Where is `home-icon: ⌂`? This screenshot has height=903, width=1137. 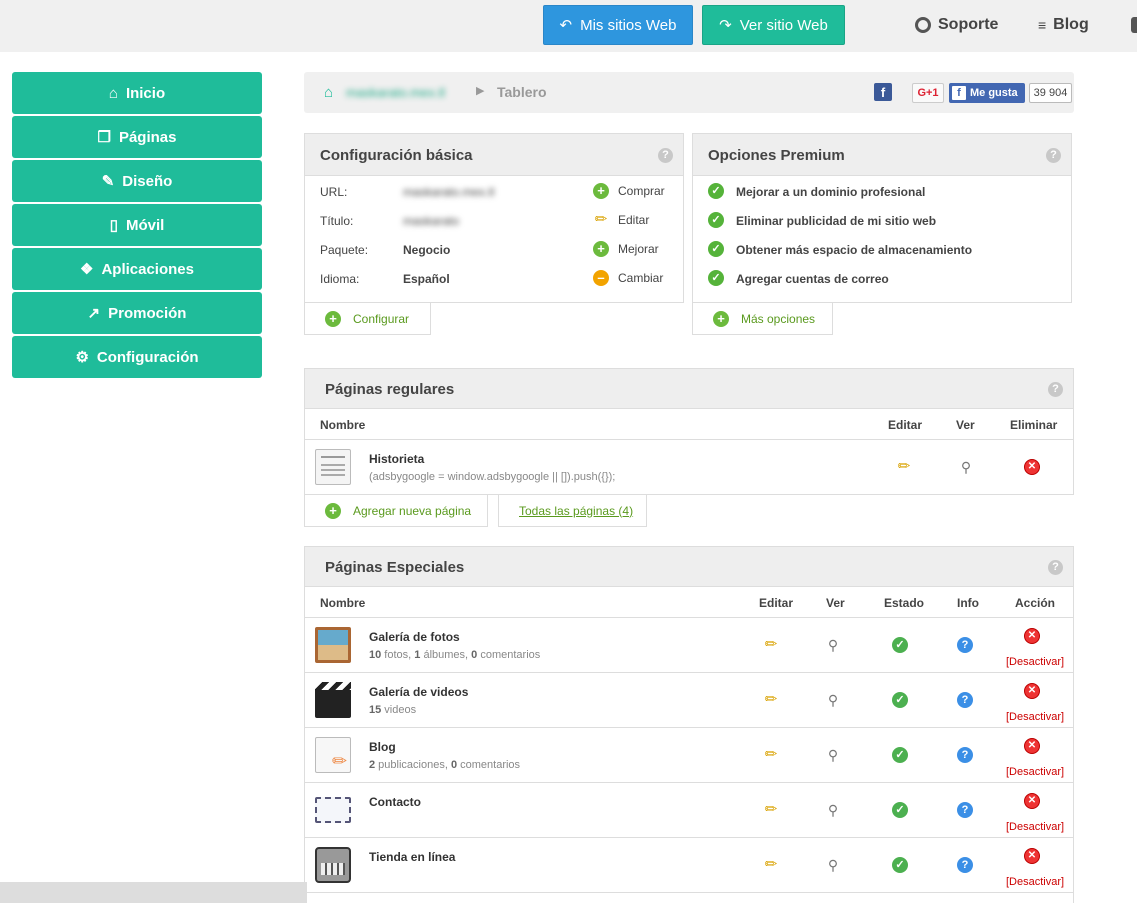
home-icon: ⌂ is located at coordinates (328, 92).